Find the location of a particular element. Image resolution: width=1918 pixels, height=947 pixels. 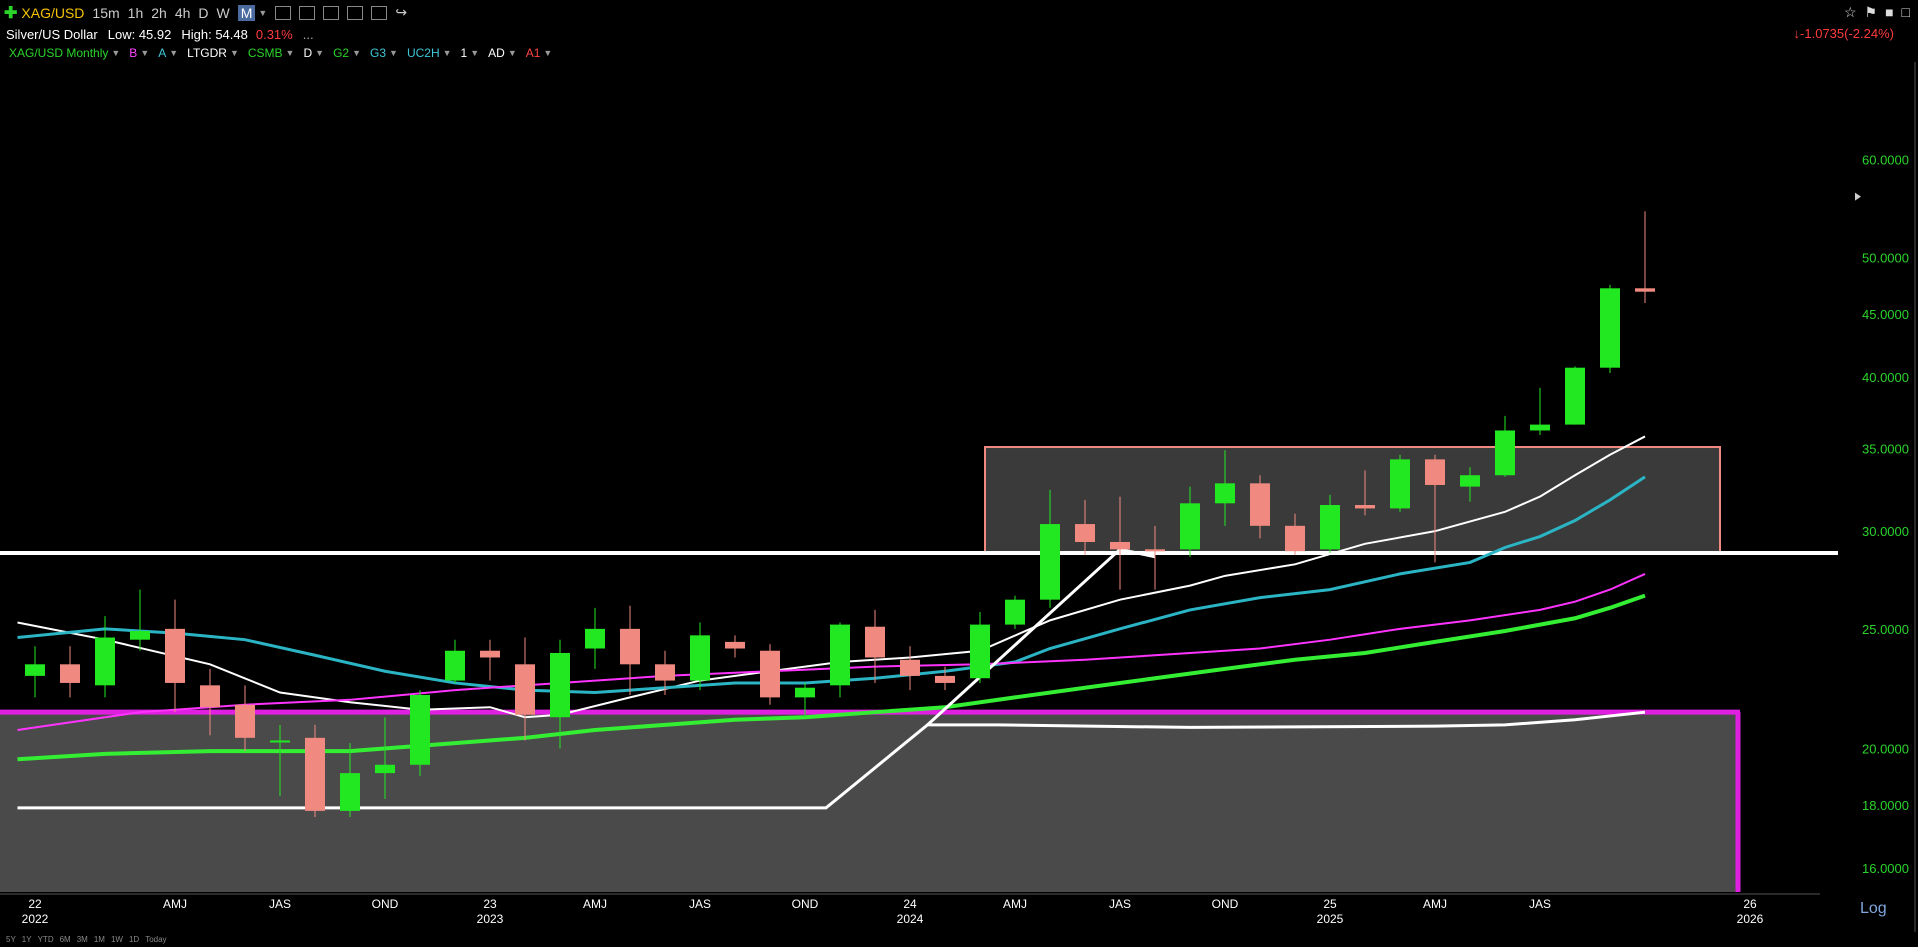

timeframe-1h: 1h is located at coordinates (136, 13).